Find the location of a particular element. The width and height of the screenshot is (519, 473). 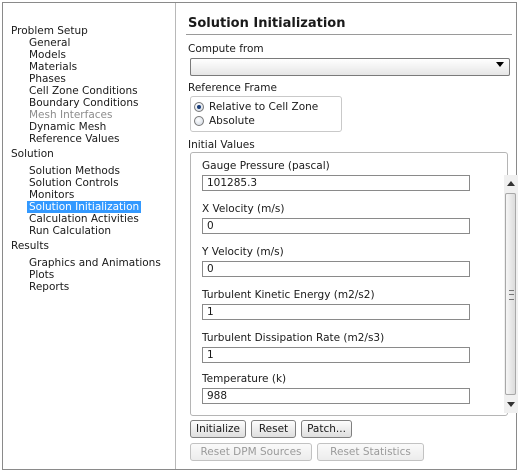

tree-item-general: General is located at coordinates (49, 43).